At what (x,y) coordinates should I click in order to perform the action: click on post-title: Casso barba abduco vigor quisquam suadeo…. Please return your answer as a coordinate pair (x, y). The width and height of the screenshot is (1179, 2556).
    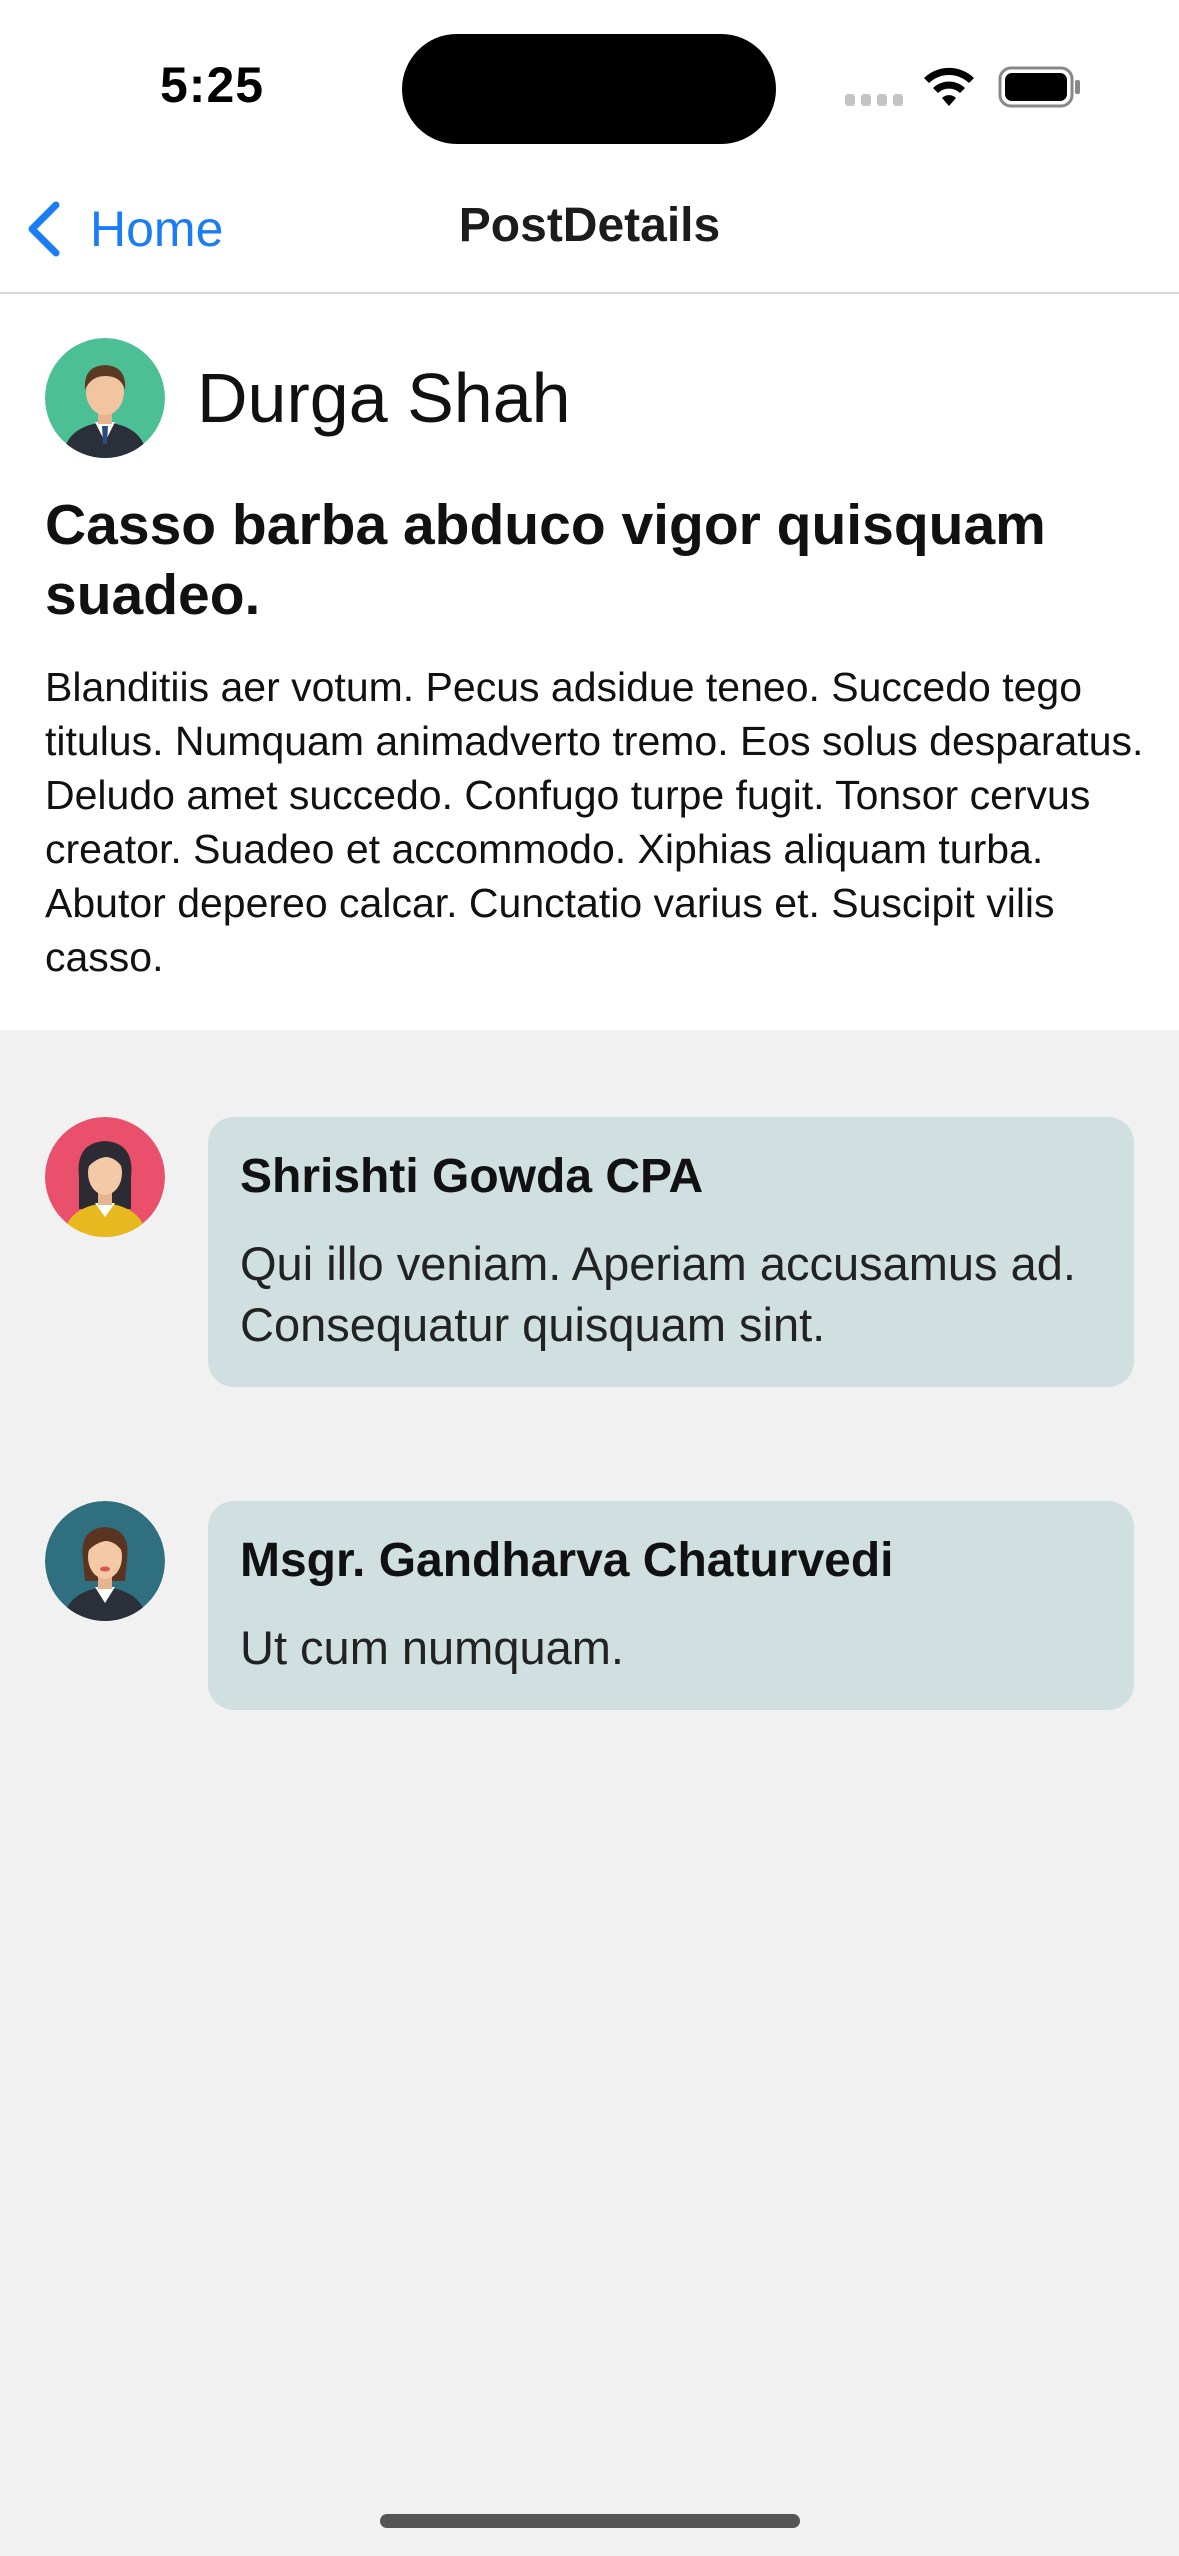
    Looking at the image, I should click on (545, 560).